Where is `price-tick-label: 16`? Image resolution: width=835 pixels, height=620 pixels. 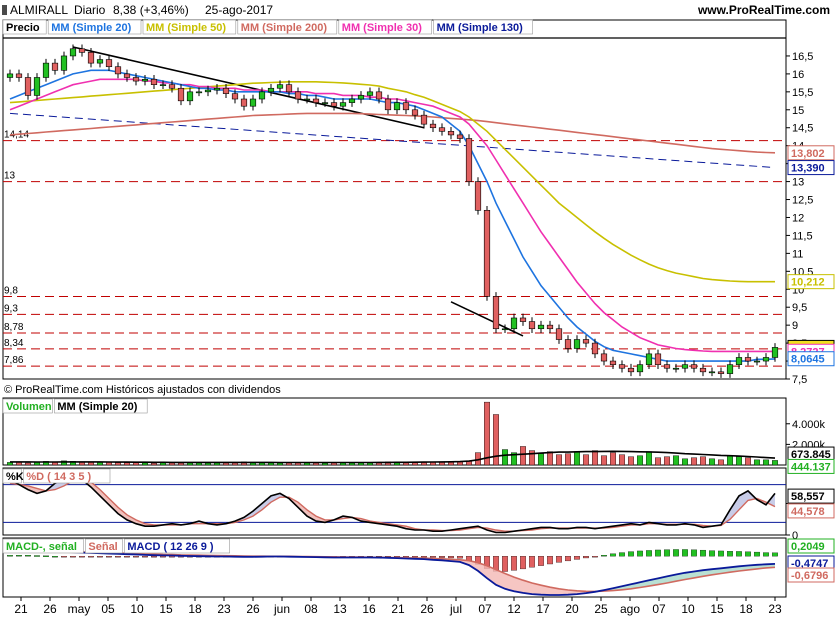 price-tick-label: 16 is located at coordinates (798, 75).